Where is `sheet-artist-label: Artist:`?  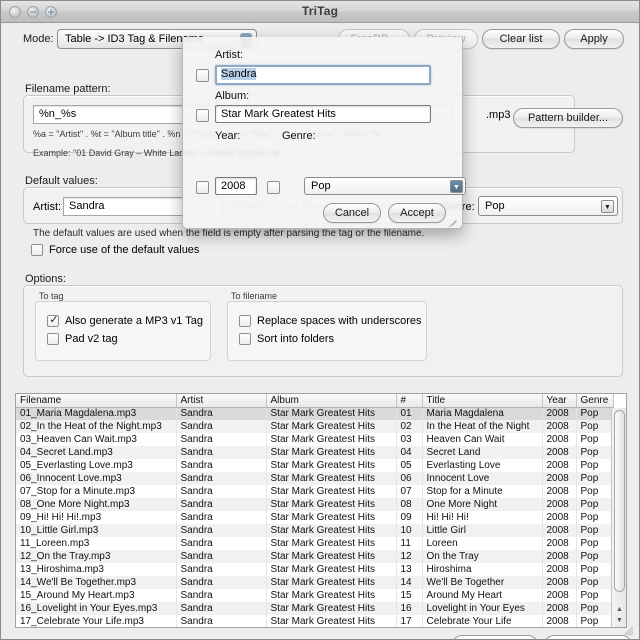
sheet-artist-label: Artist: is located at coordinates (229, 55).